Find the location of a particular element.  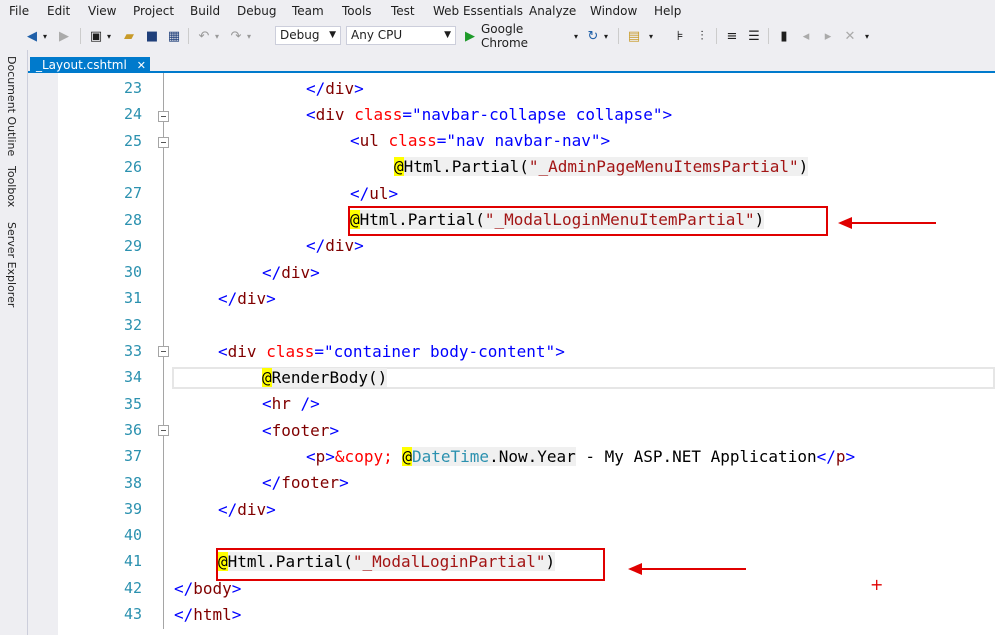

document-tab-bar: _Layout.cshtml ✕ is located at coordinates (511, 61).